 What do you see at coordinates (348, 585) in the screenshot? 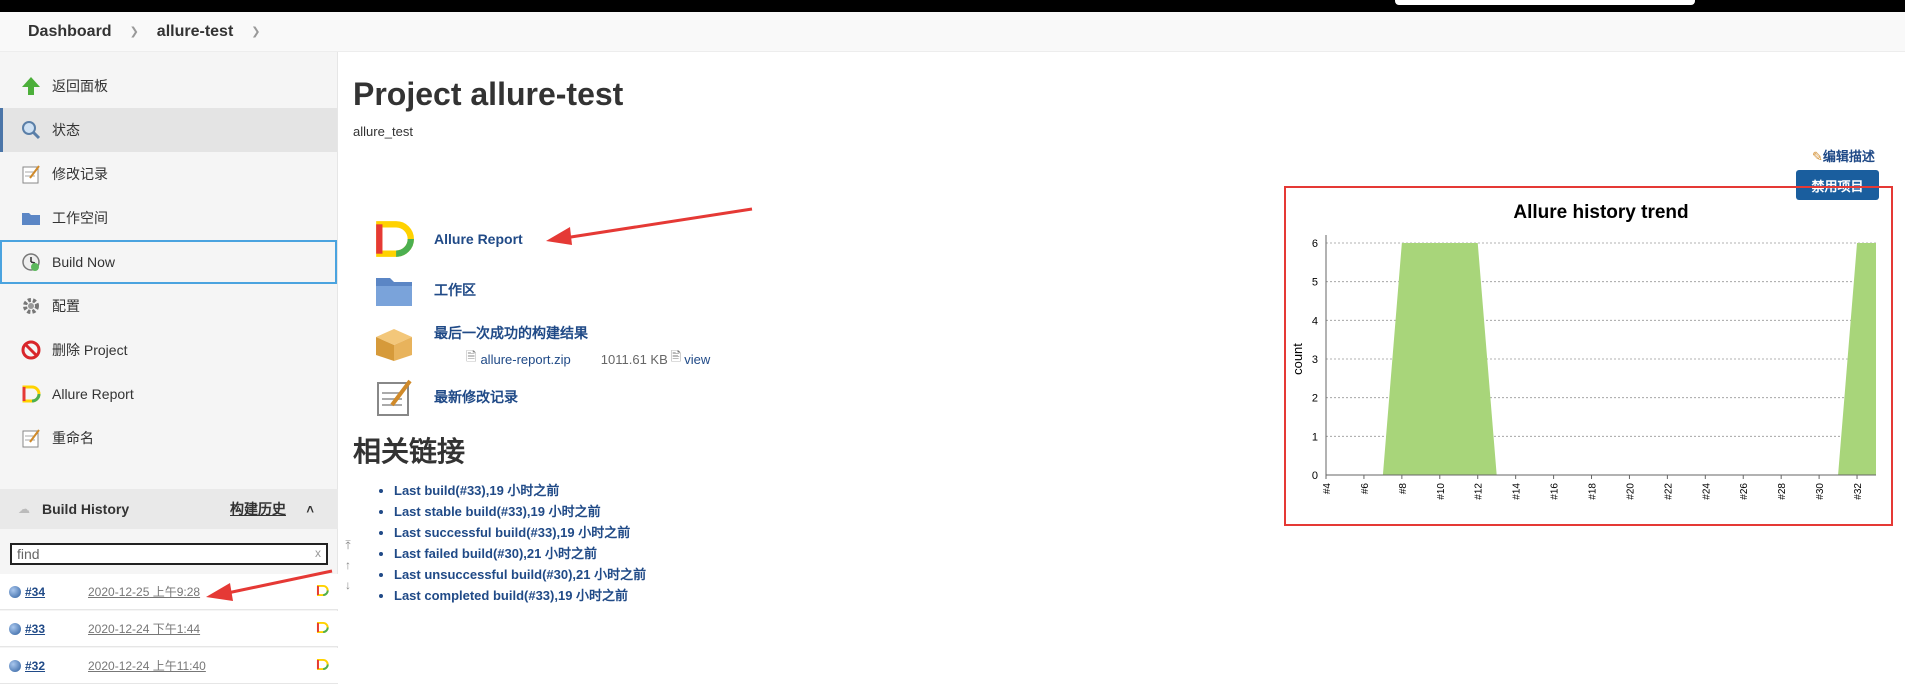
I see `scroll-down-icon: ↓` at bounding box center [348, 585].